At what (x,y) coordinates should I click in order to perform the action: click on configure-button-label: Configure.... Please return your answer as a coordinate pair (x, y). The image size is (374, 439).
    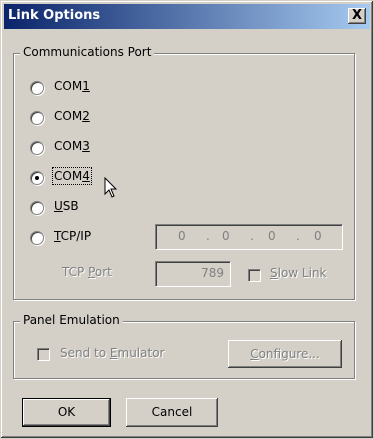
    Looking at the image, I should click on (285, 354).